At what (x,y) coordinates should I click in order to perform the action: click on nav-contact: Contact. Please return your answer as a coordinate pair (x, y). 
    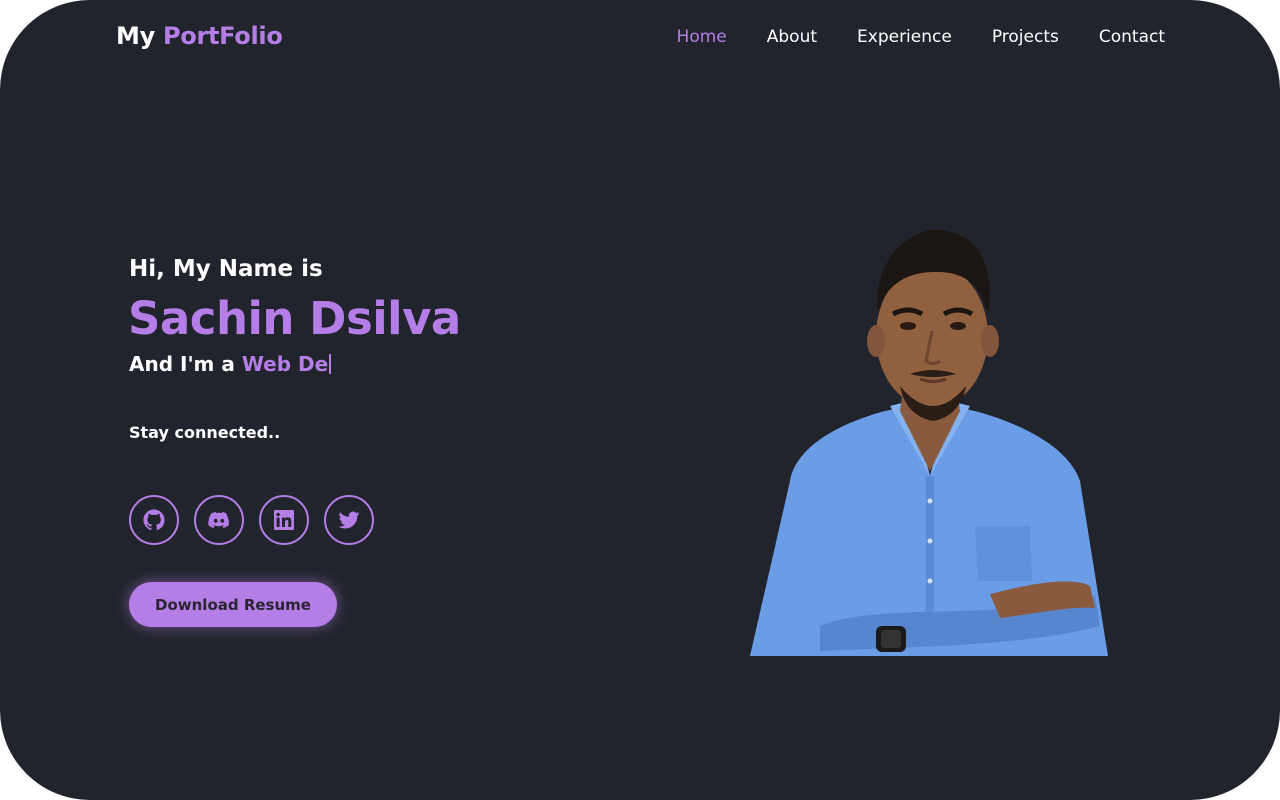
    Looking at the image, I should click on (1132, 37).